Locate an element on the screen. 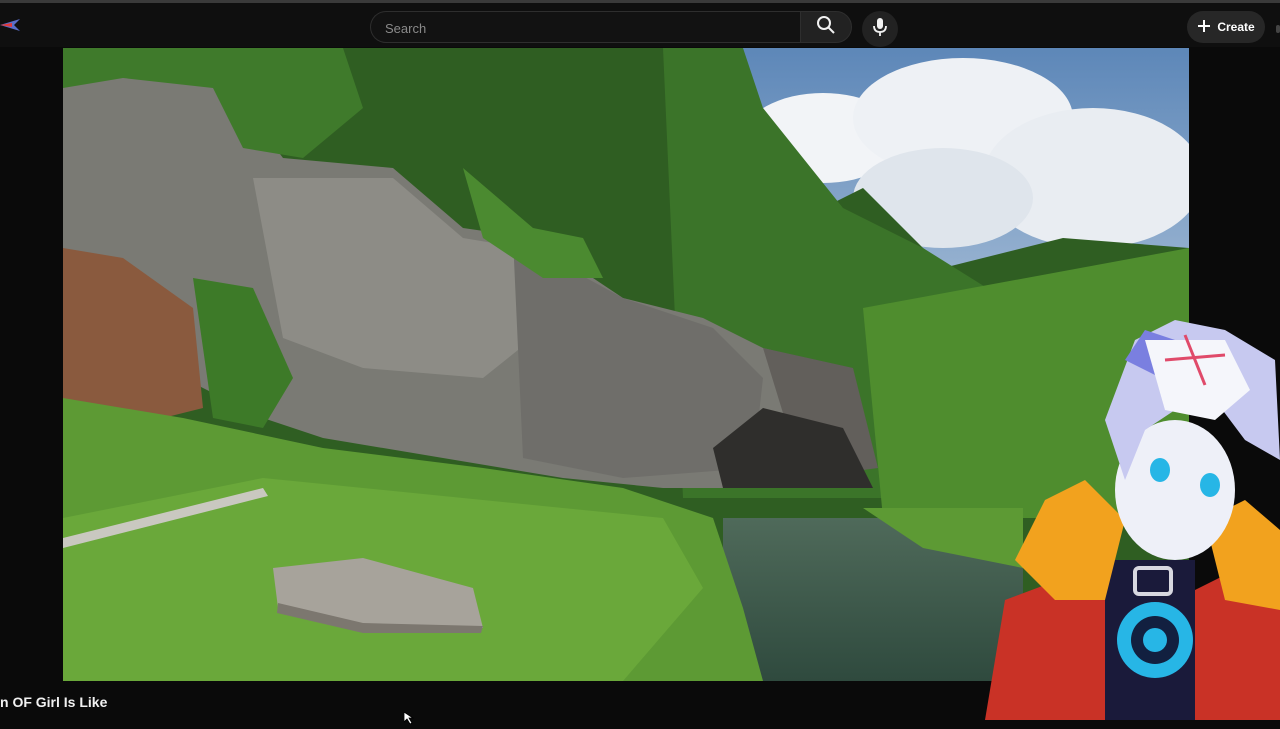  video-title-area: n OF Girl Is Like is located at coordinates (300, 705).